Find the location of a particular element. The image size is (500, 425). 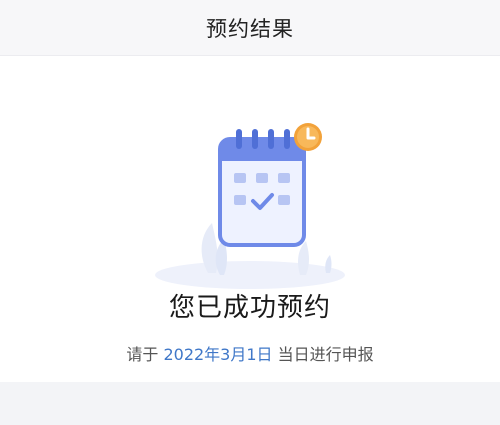

page-title: 预约结果 is located at coordinates (250, 28).